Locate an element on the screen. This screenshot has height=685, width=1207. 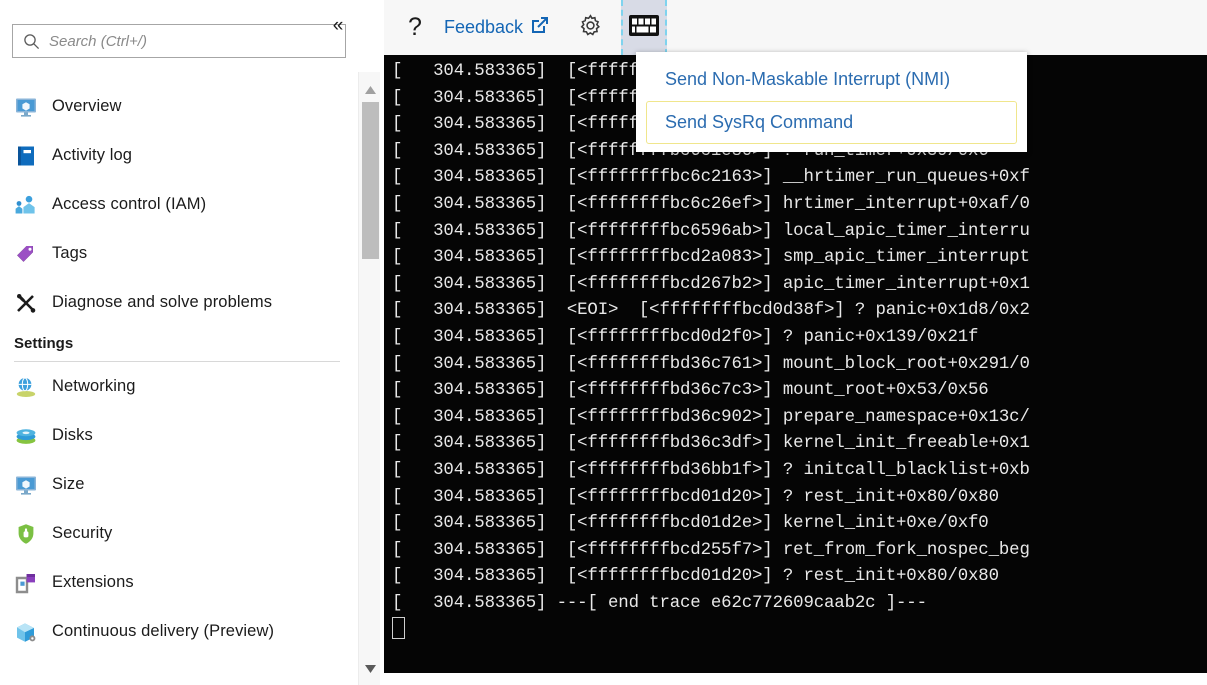
sidebar-scrollbar is located at coordinates (369, 378).